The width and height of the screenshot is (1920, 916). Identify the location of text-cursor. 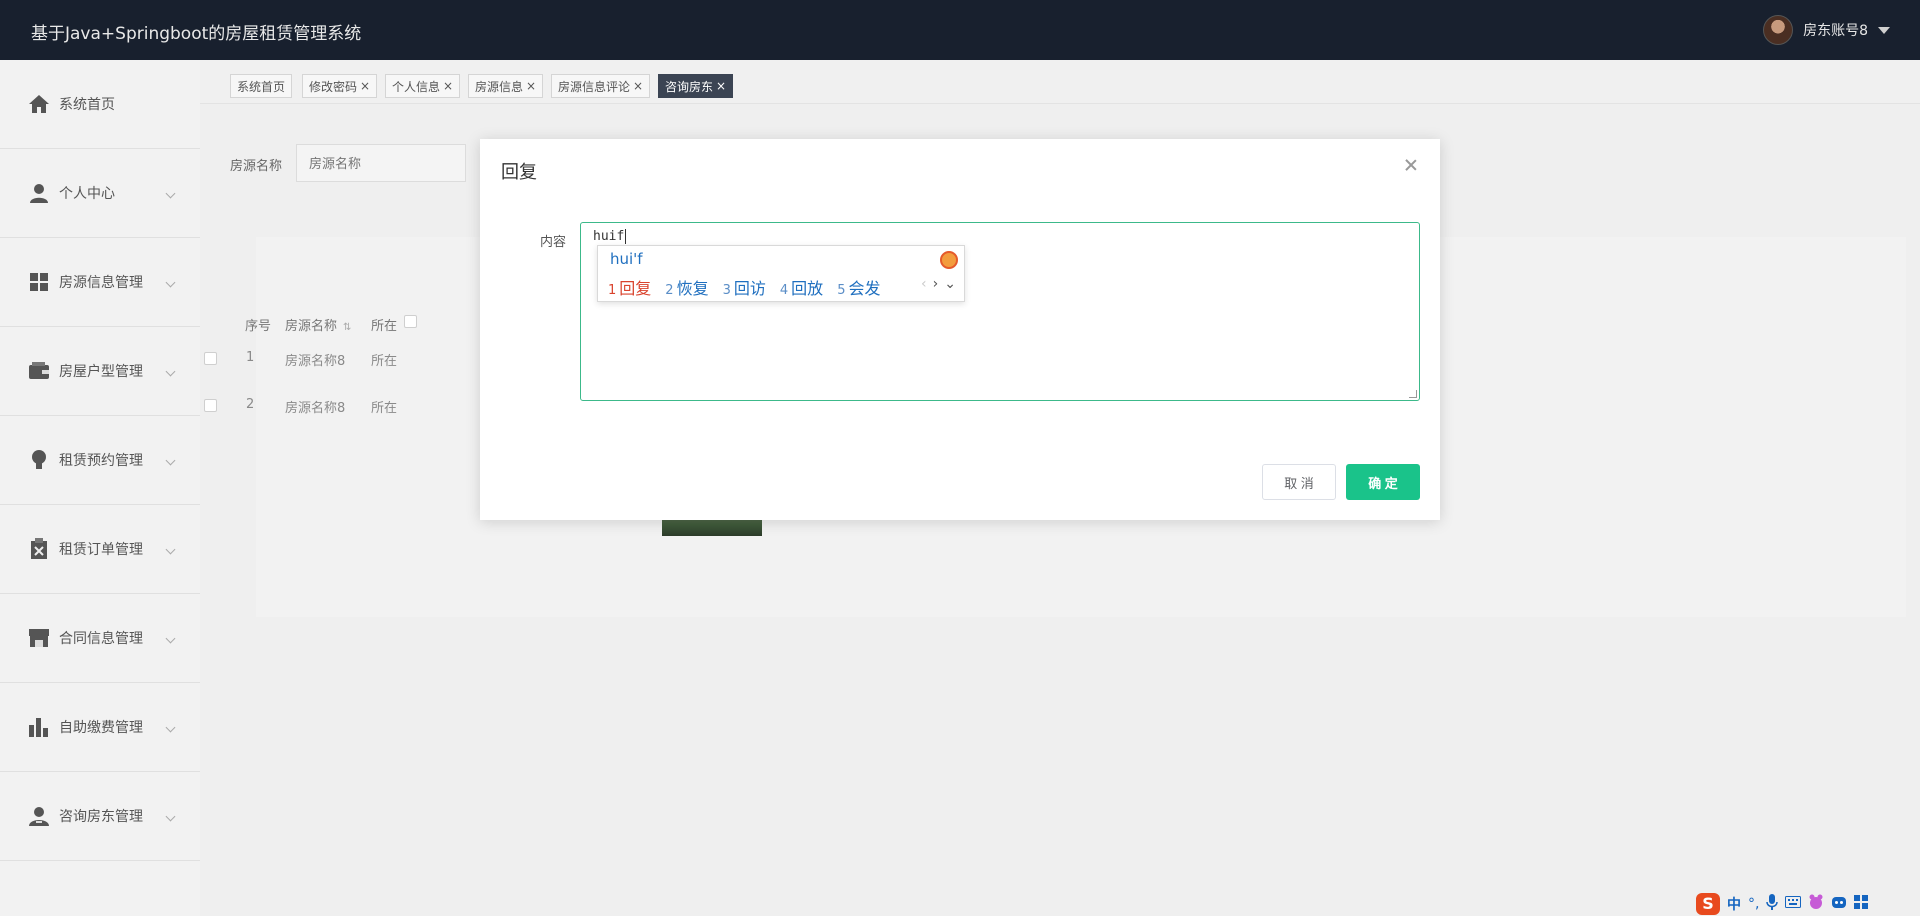
(626, 236).